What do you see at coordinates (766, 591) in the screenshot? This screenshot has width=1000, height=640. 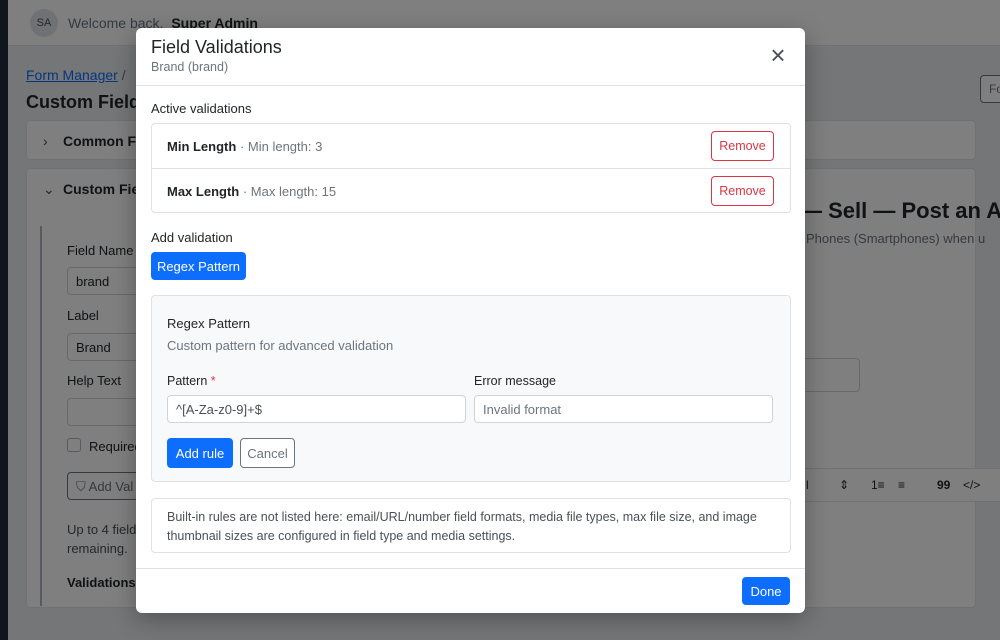 I see `done-button: Done` at bounding box center [766, 591].